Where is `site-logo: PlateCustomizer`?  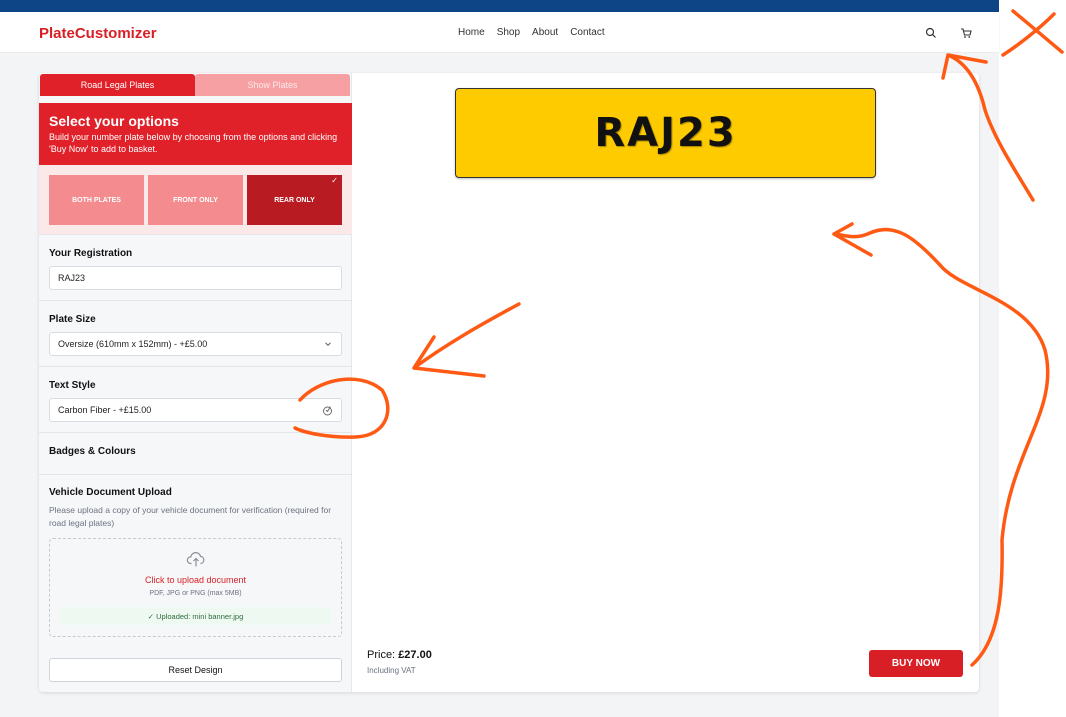
site-logo: PlateCustomizer is located at coordinates (98, 33).